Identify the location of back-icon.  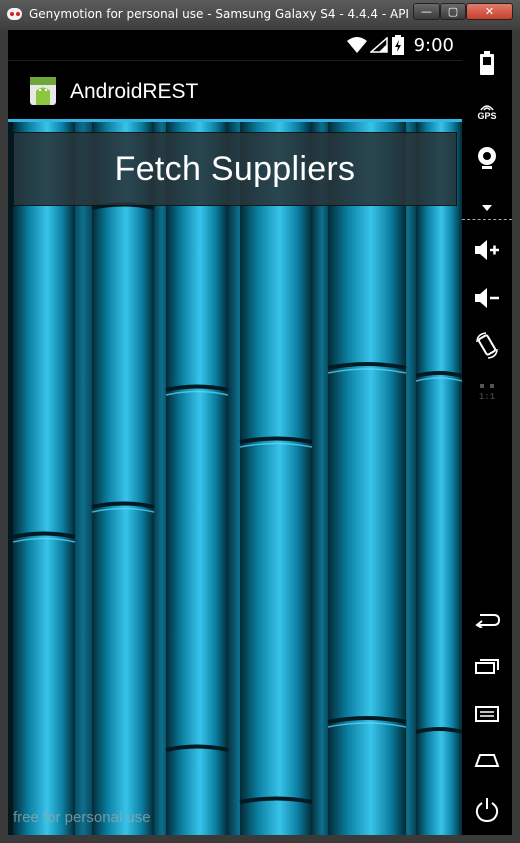
(487, 621).